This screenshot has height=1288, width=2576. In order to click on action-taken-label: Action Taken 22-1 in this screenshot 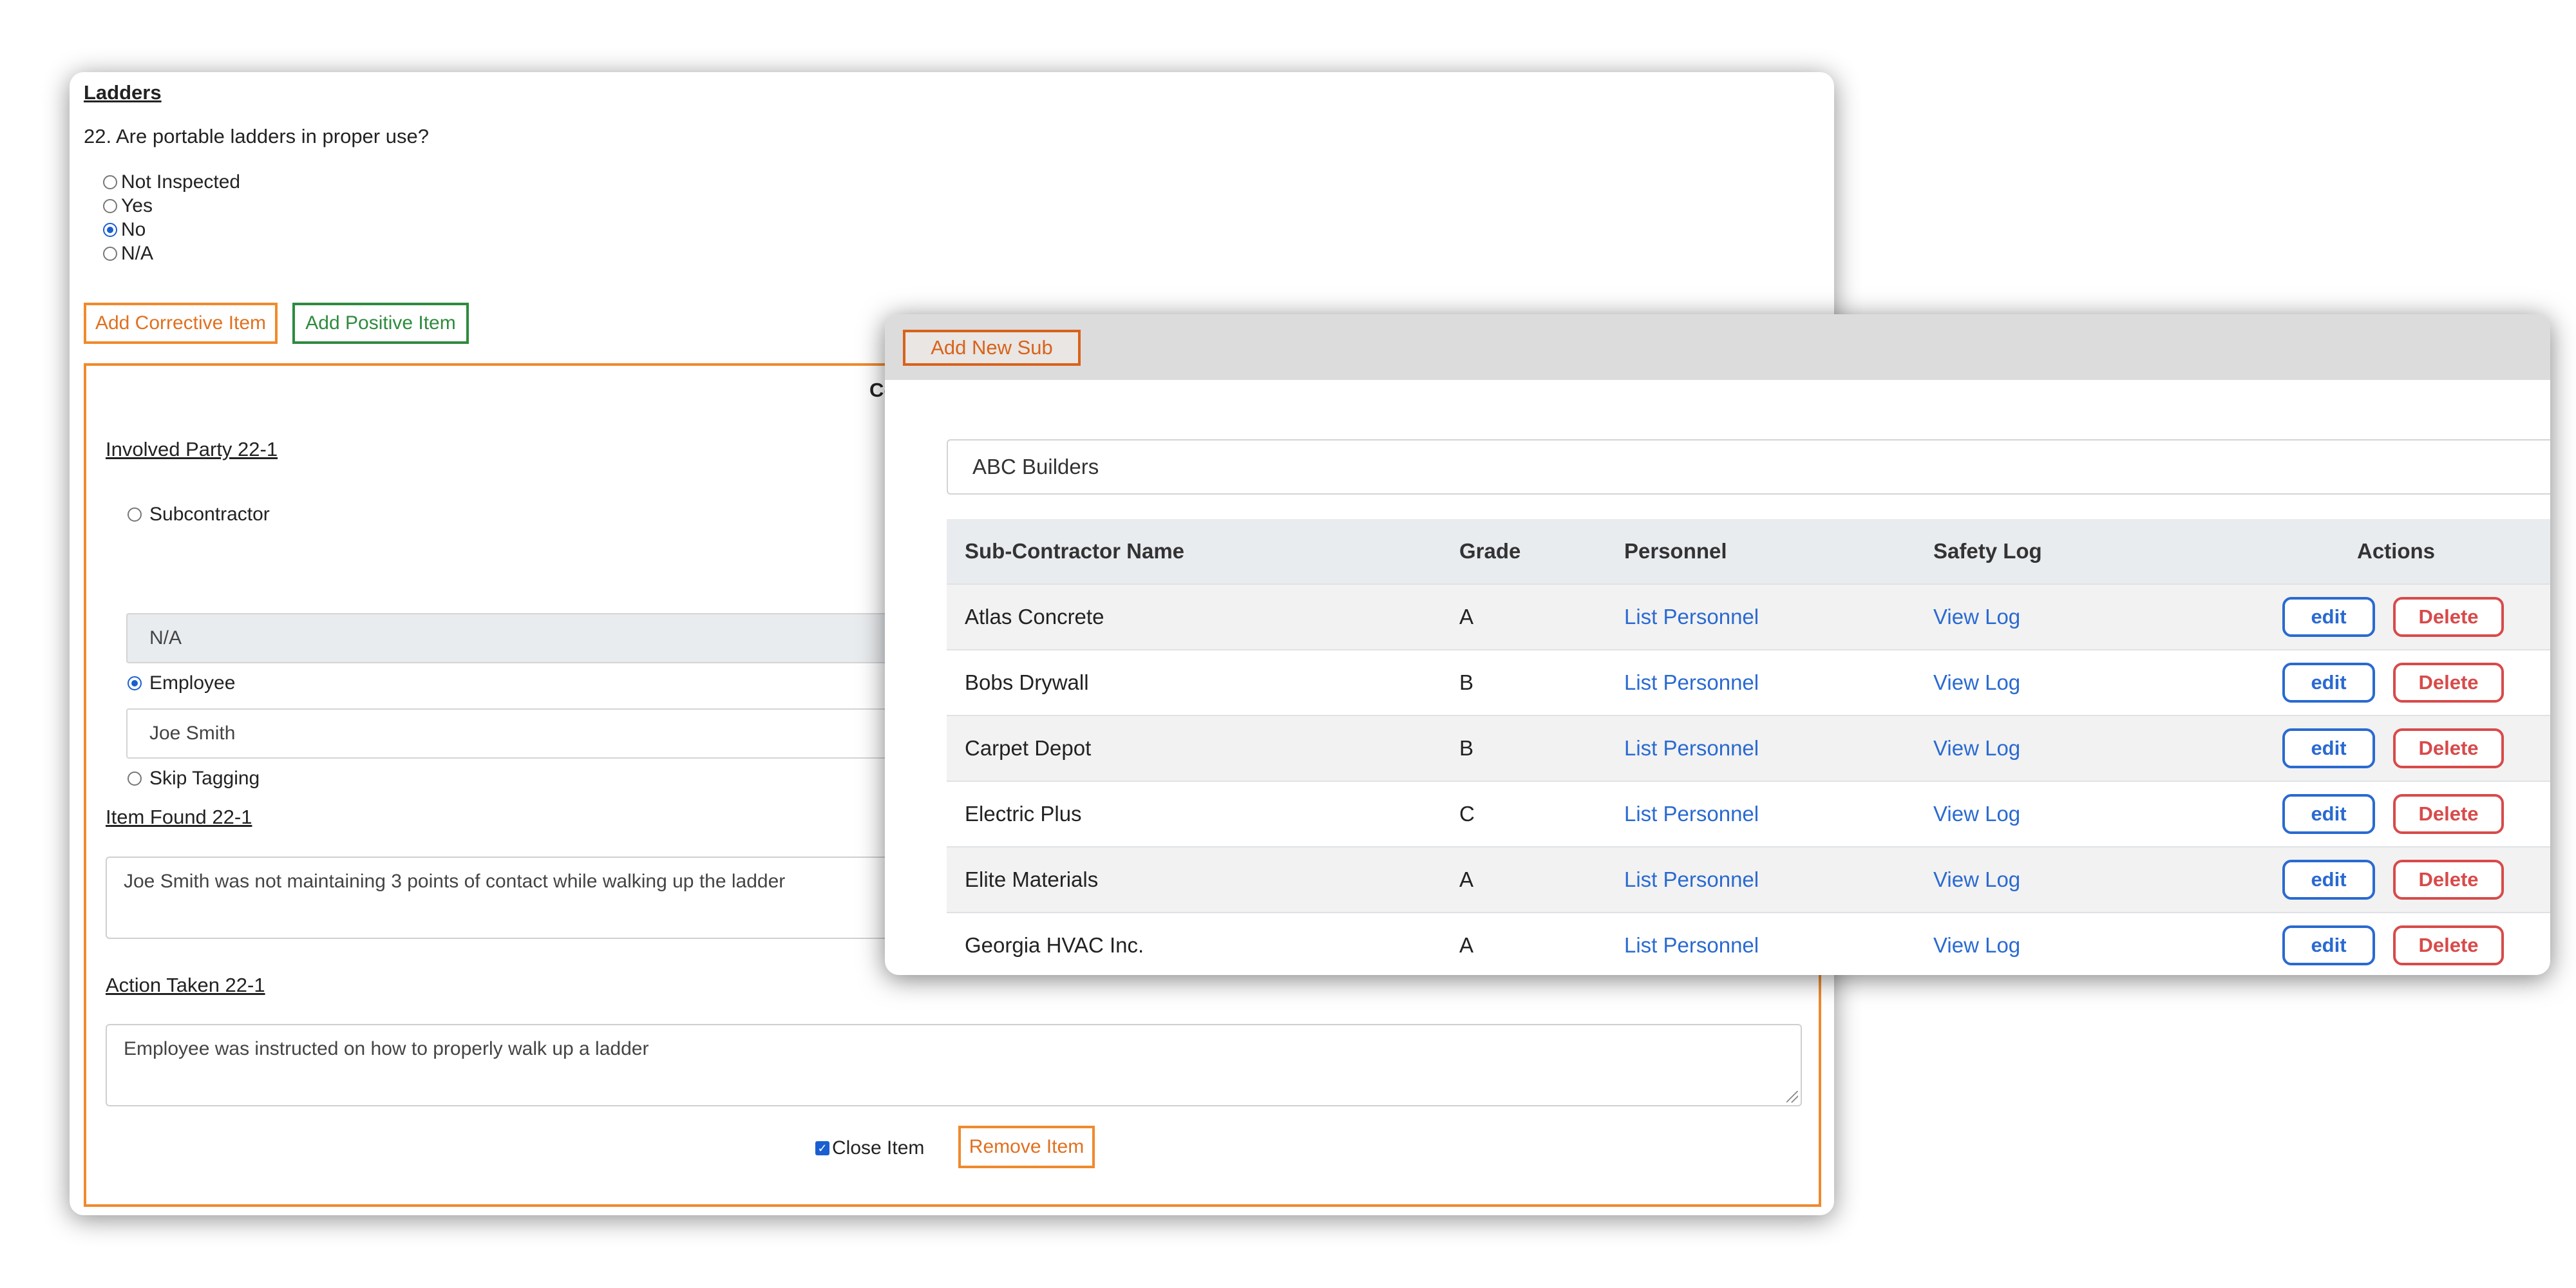, I will do `click(185, 985)`.